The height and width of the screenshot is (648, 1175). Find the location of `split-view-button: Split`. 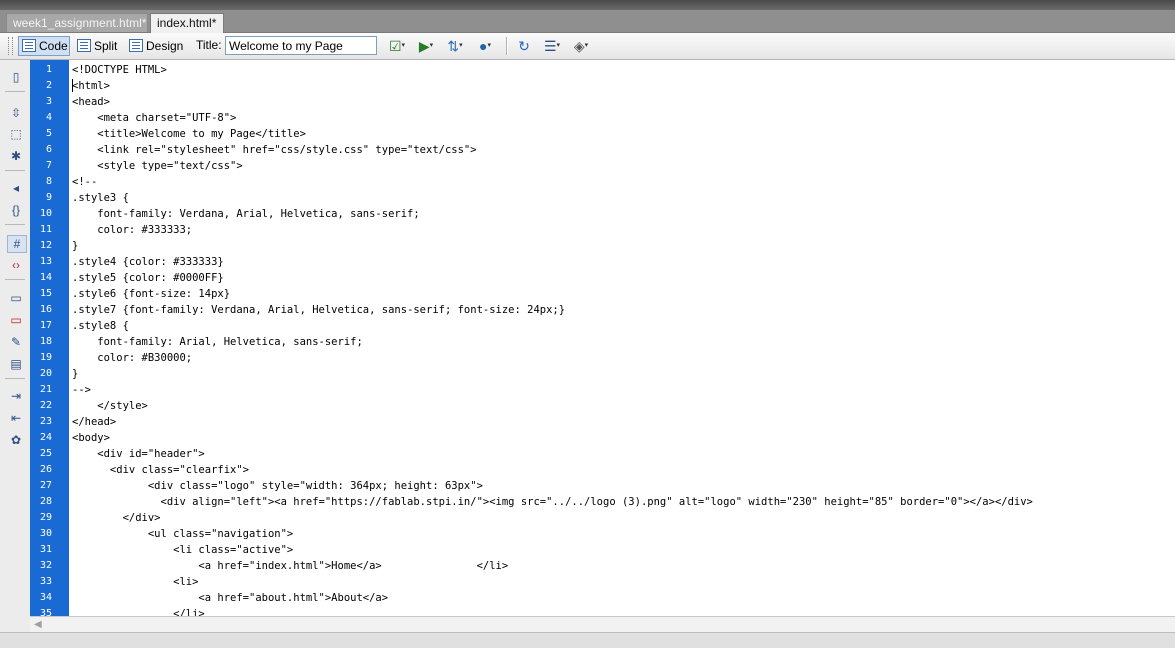

split-view-button: Split is located at coordinates (97, 46).